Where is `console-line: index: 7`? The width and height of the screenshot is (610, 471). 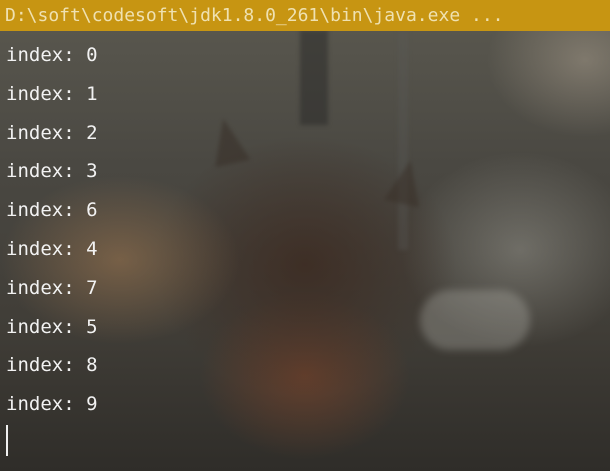 console-line: index: 7 is located at coordinates (52, 287).